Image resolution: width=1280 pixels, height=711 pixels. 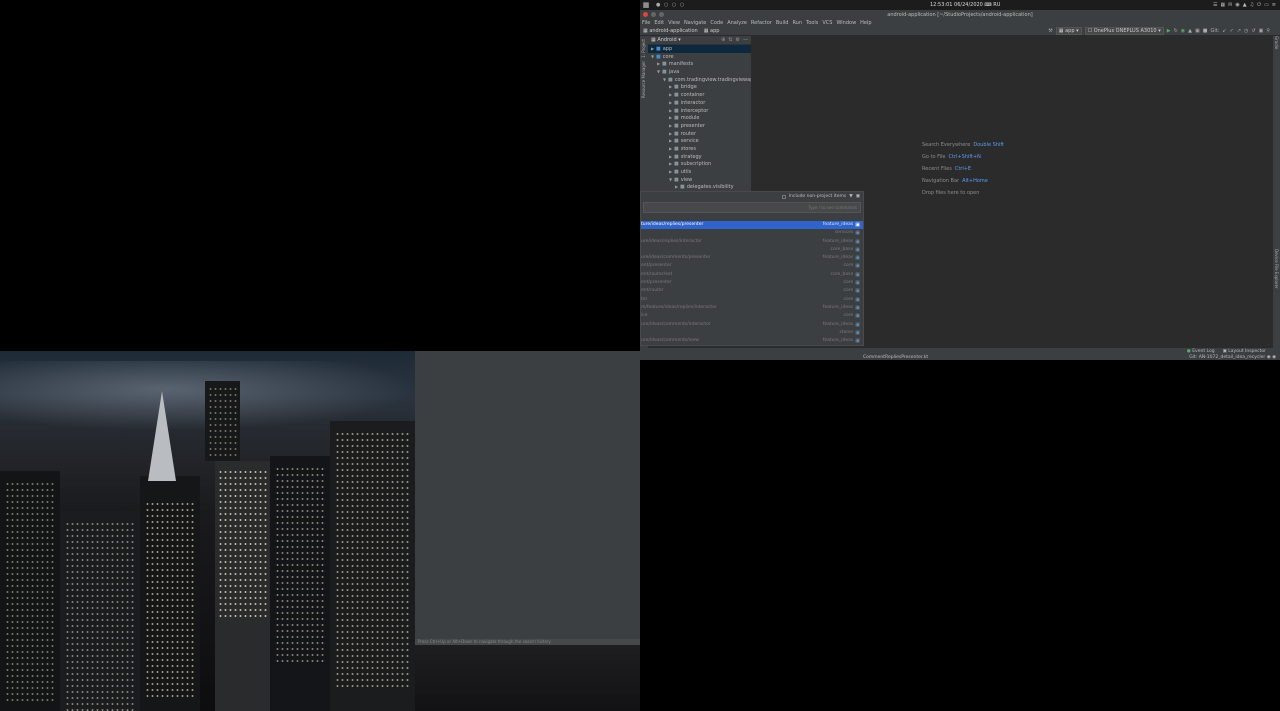 What do you see at coordinates (846, 23) in the screenshot?
I see `menu-window: Window` at bounding box center [846, 23].